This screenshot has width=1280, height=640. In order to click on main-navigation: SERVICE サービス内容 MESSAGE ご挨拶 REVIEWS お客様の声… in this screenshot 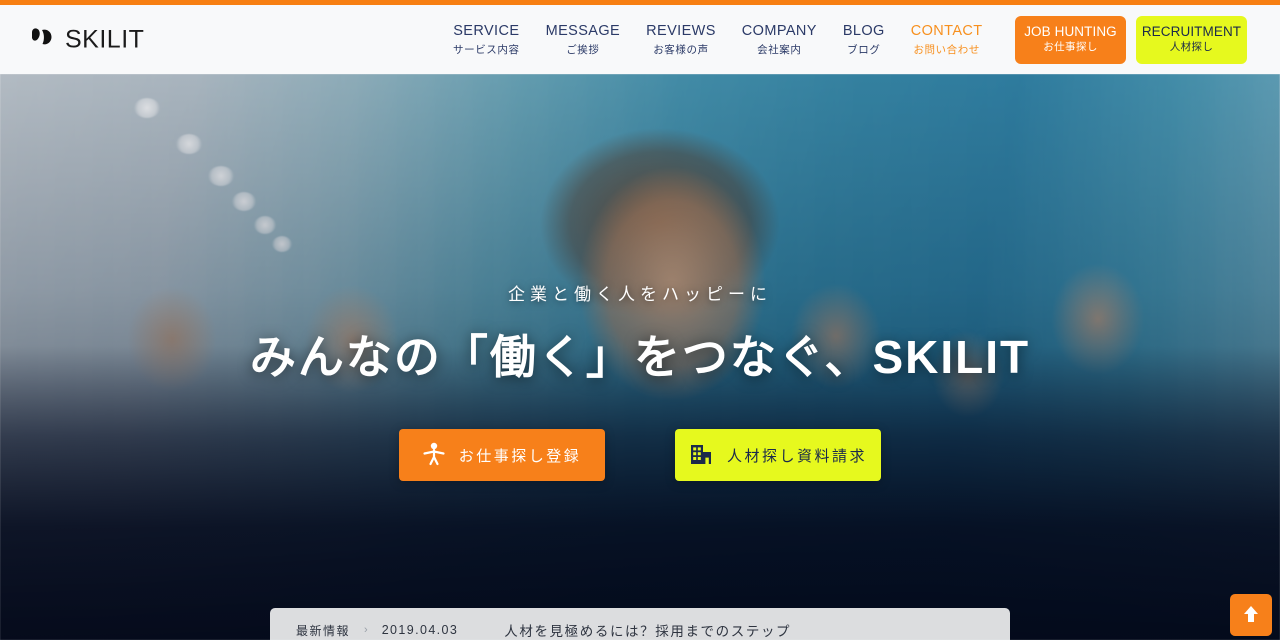, I will do `click(718, 40)`.